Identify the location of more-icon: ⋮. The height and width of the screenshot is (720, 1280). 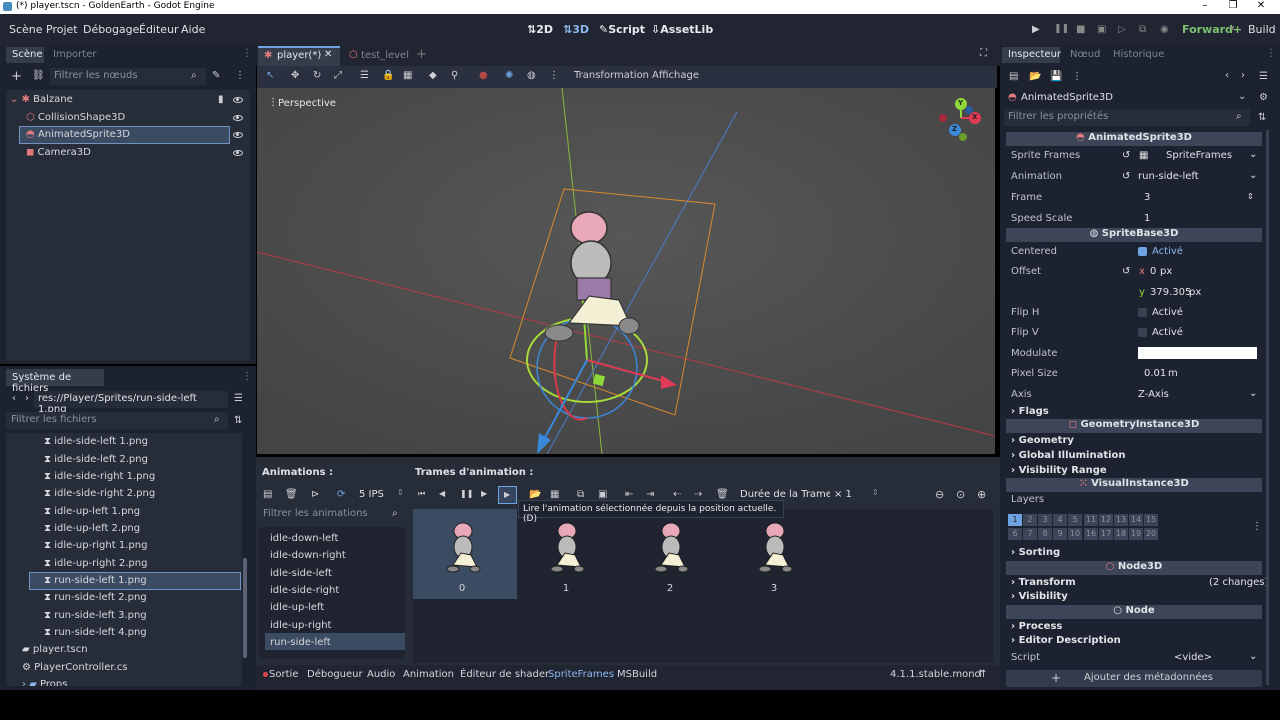
(554, 75).